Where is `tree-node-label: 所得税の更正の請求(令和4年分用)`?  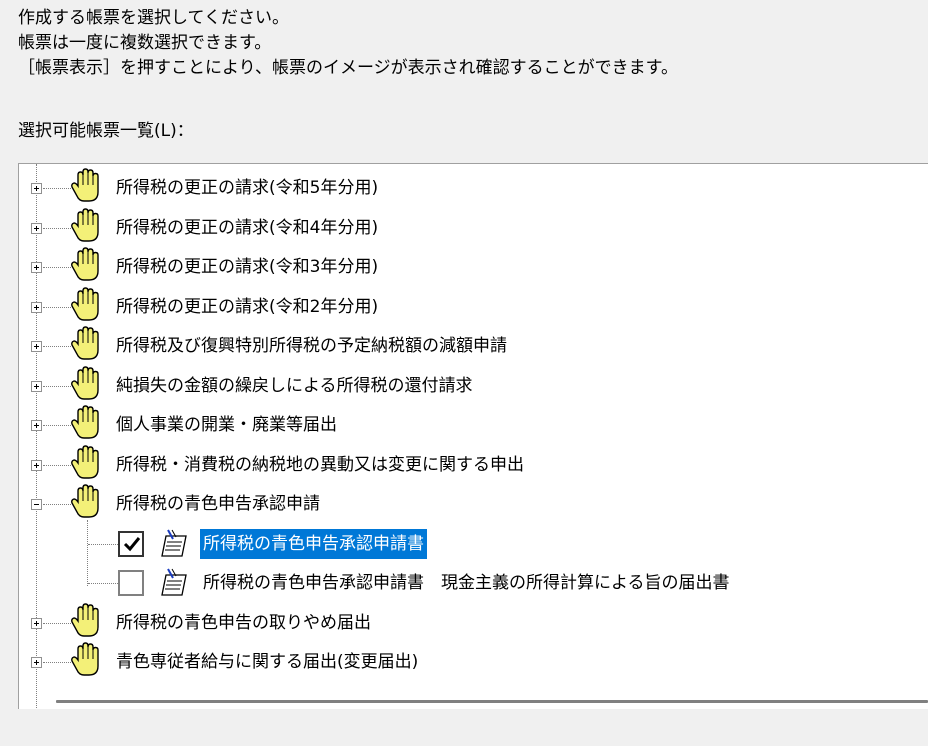 tree-node-label: 所得税の更正の請求(令和4年分用) is located at coordinates (247, 228).